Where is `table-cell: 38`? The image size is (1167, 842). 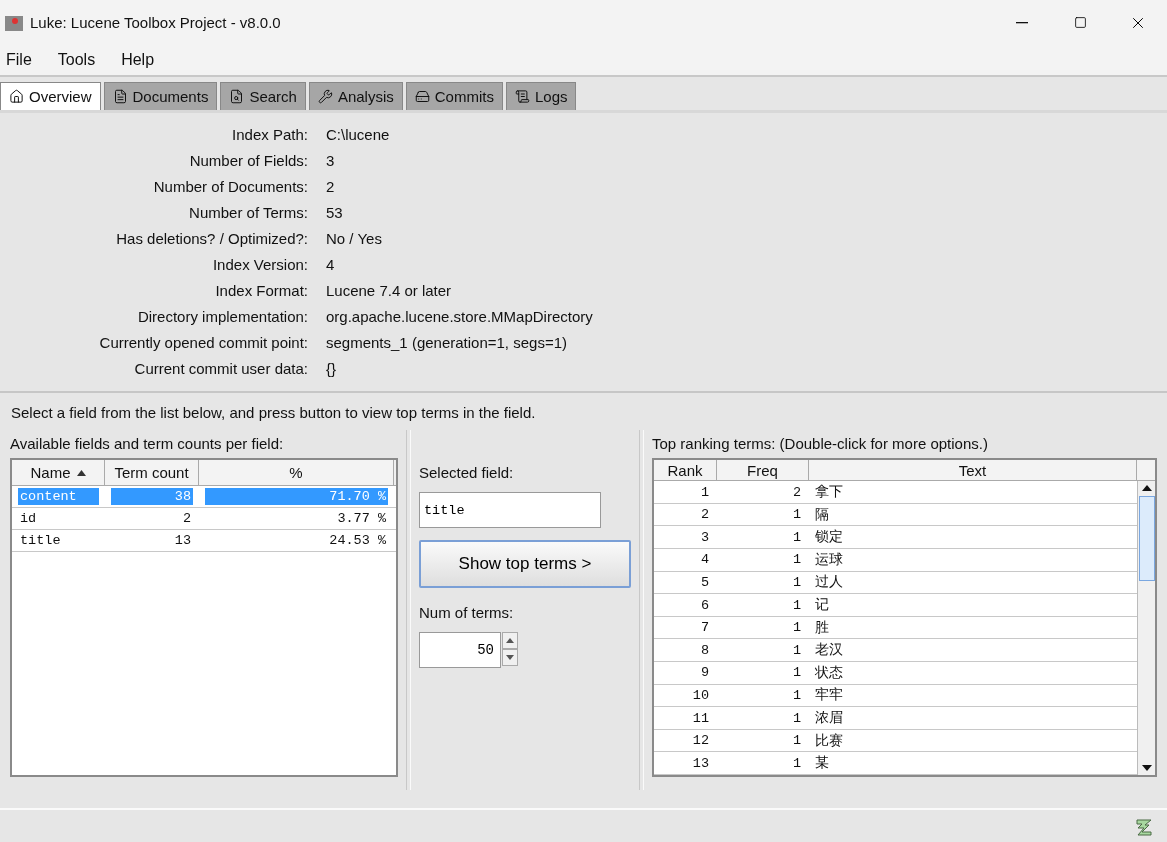 table-cell: 38 is located at coordinates (152, 496).